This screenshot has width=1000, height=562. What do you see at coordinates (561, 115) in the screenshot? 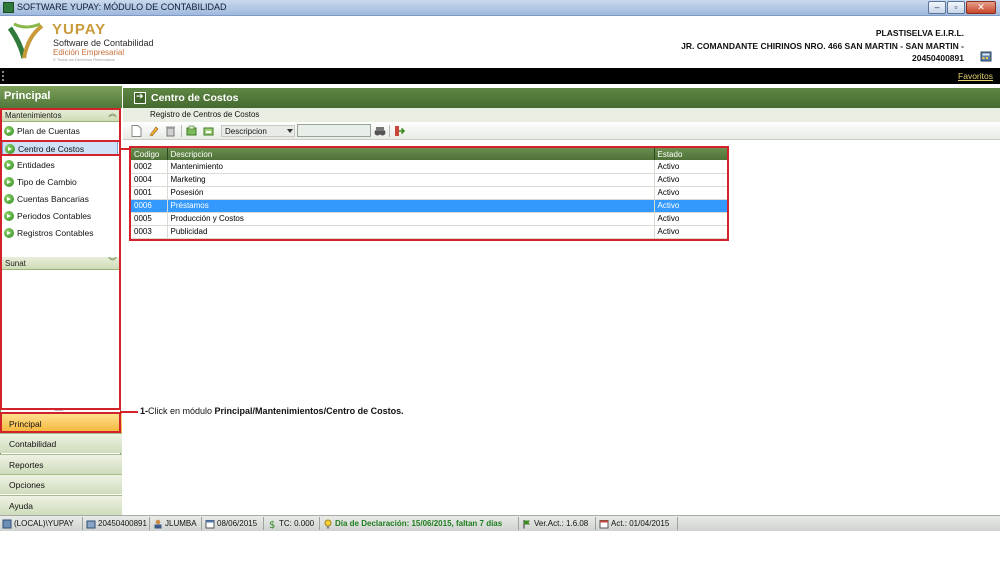
I see `page-subtitle: Registro de Centros de Costos` at bounding box center [561, 115].